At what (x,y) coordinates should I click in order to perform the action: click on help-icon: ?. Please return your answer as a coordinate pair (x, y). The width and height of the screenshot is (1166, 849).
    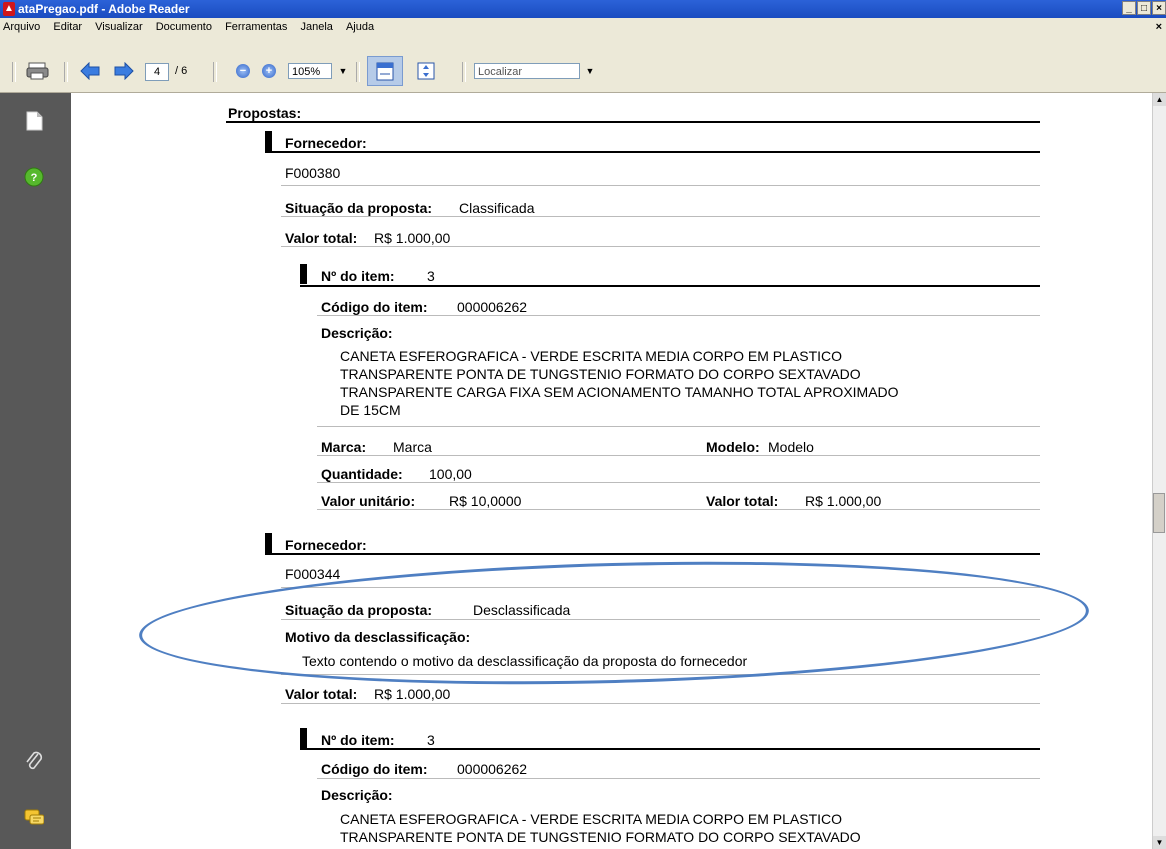
    Looking at the image, I should click on (34, 177).